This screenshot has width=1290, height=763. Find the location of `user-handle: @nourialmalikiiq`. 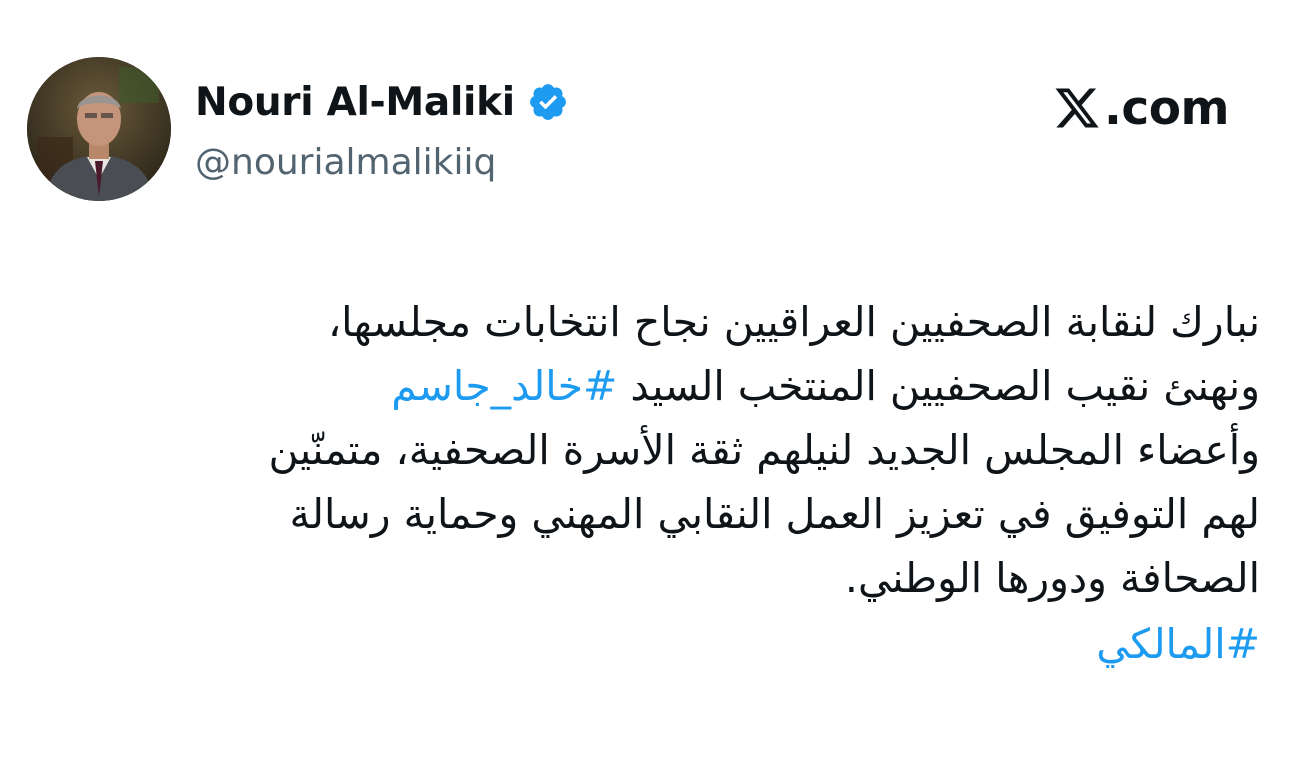

user-handle: @nourialmalikiiq is located at coordinates (382, 162).